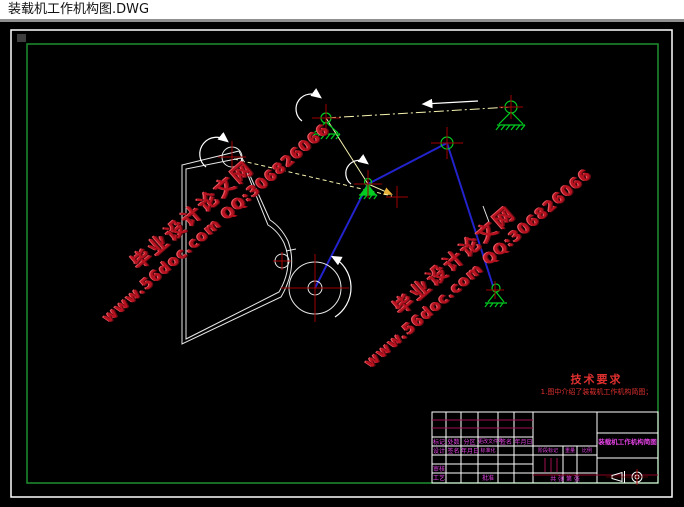 This screenshot has width=684, height=507. Describe the element at coordinates (453, 451) in the screenshot. I see `tb-role-sign: 签名` at that location.